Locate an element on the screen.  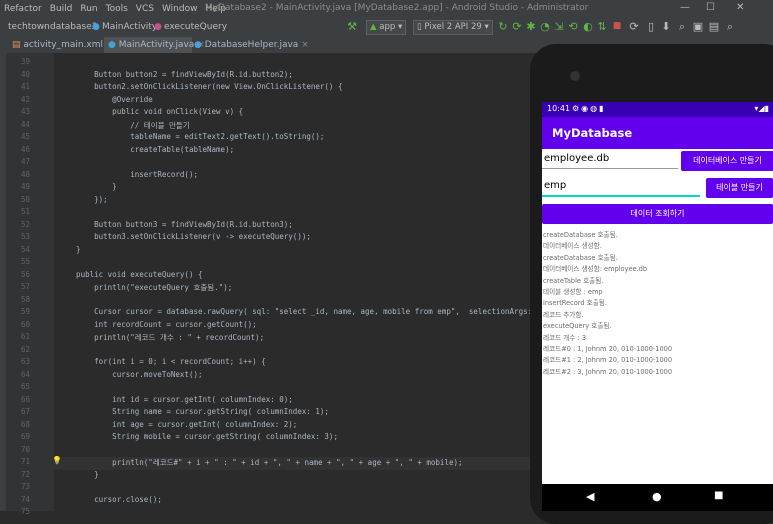
line-number: 71 is located at coordinates (25, 461).